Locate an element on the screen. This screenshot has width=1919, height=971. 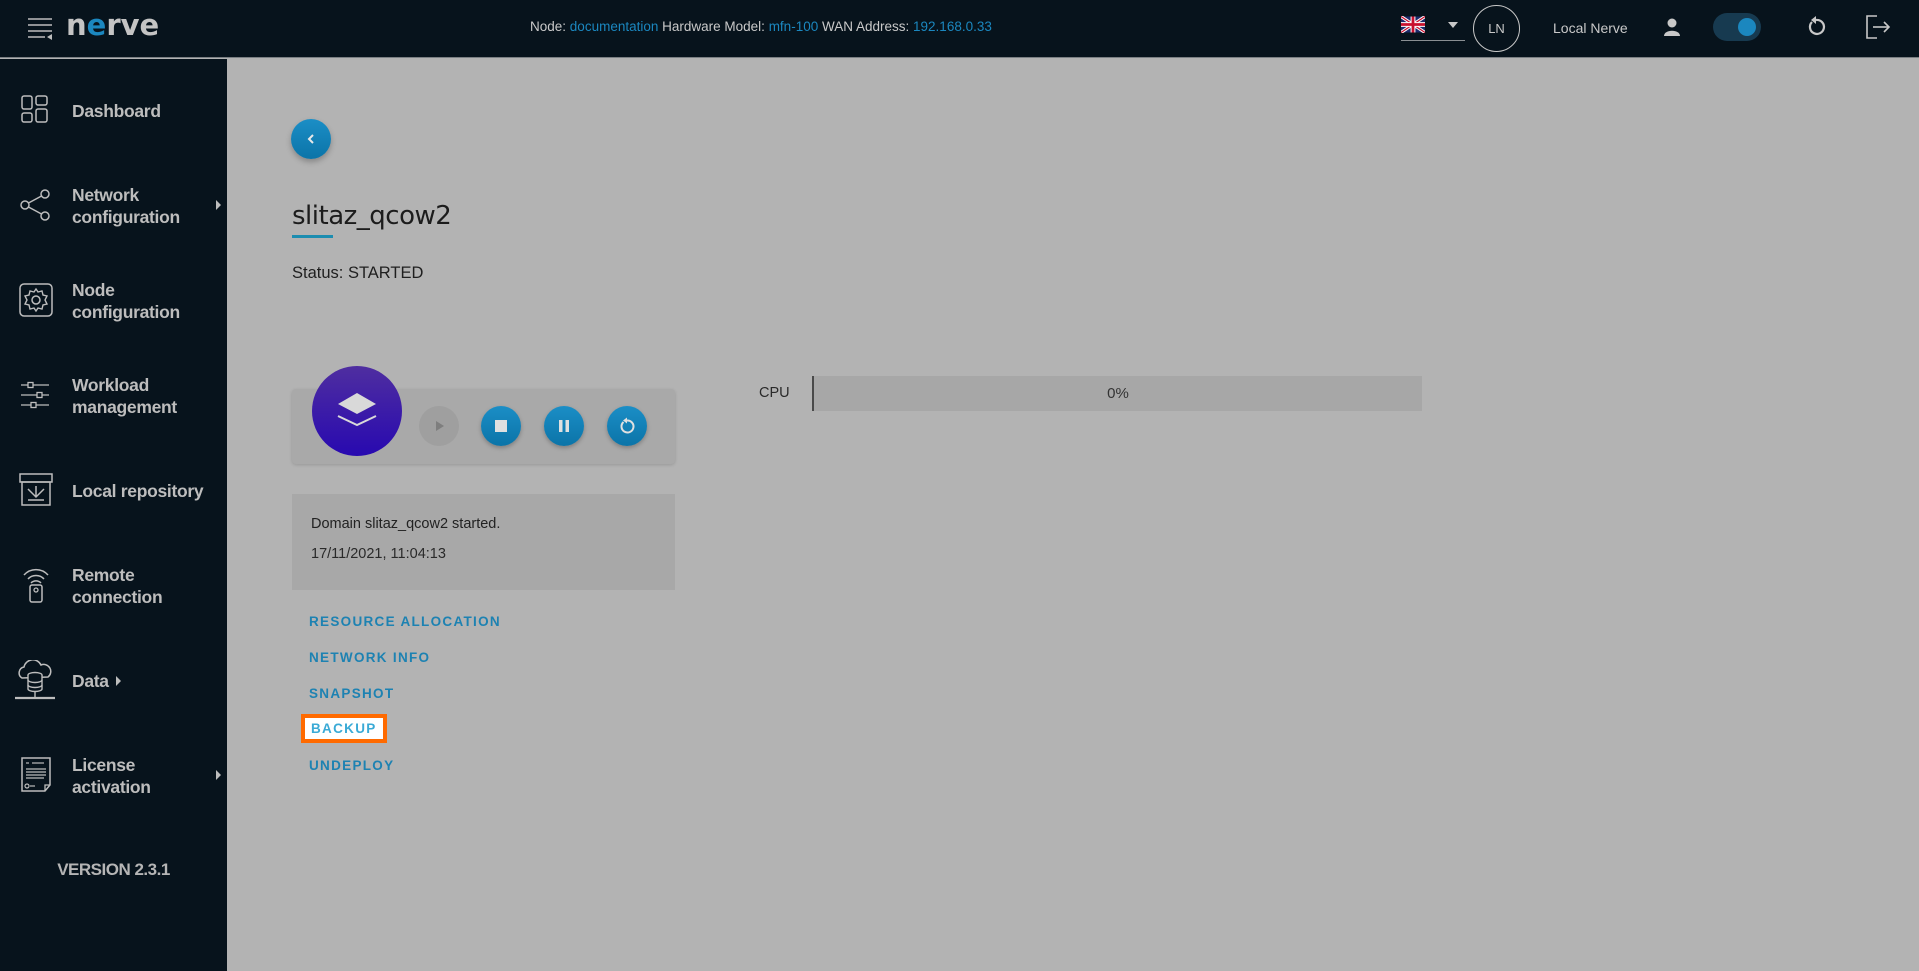
sidebar-item-label: Network configuration is located at coordinates (126, 206).